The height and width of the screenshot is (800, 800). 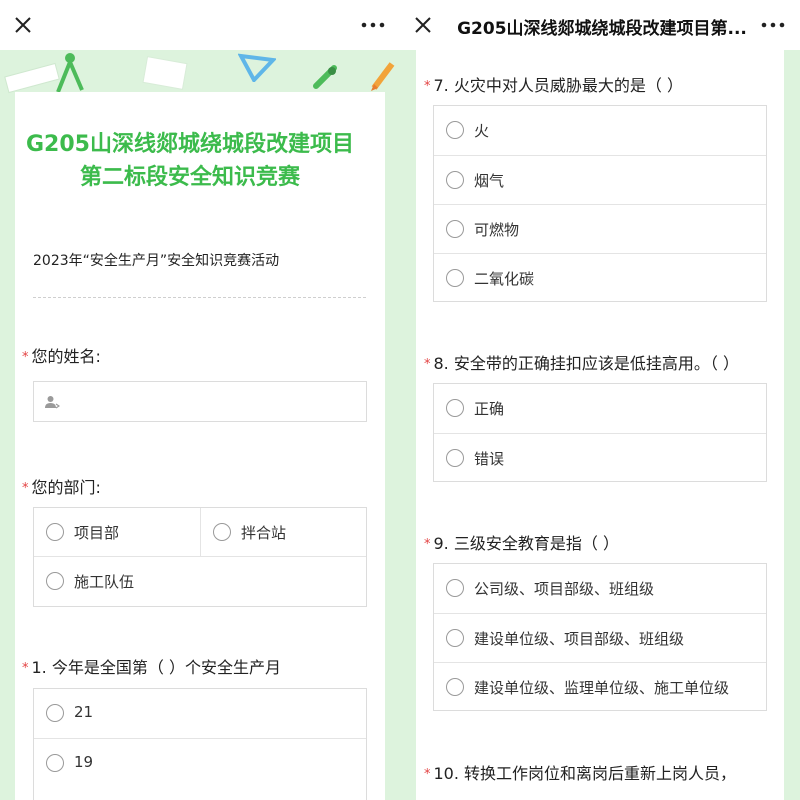 What do you see at coordinates (70, 73) in the screenshot?
I see `compass-decoration-icon` at bounding box center [70, 73].